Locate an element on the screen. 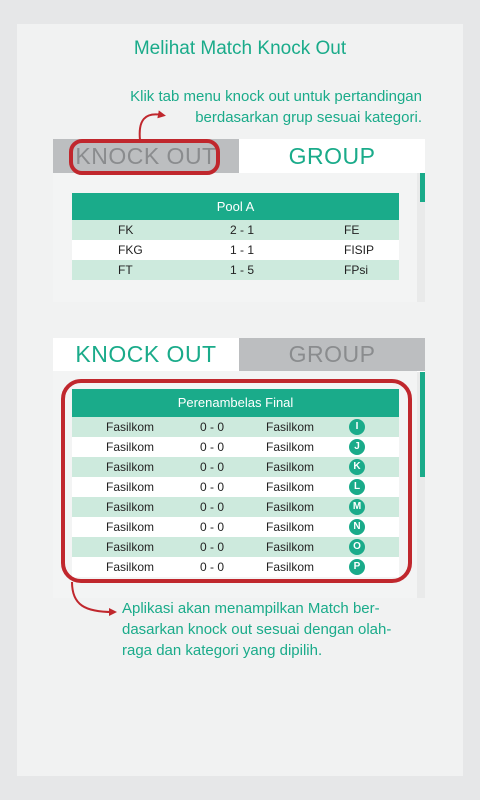  highlight-knock-out-tab is located at coordinates (144, 157).